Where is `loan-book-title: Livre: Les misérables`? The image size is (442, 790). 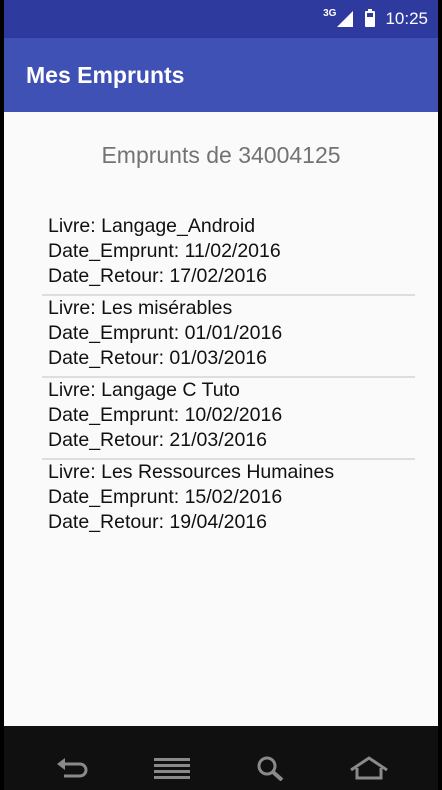
loan-book-title: Livre: Les misérables is located at coordinates (140, 308).